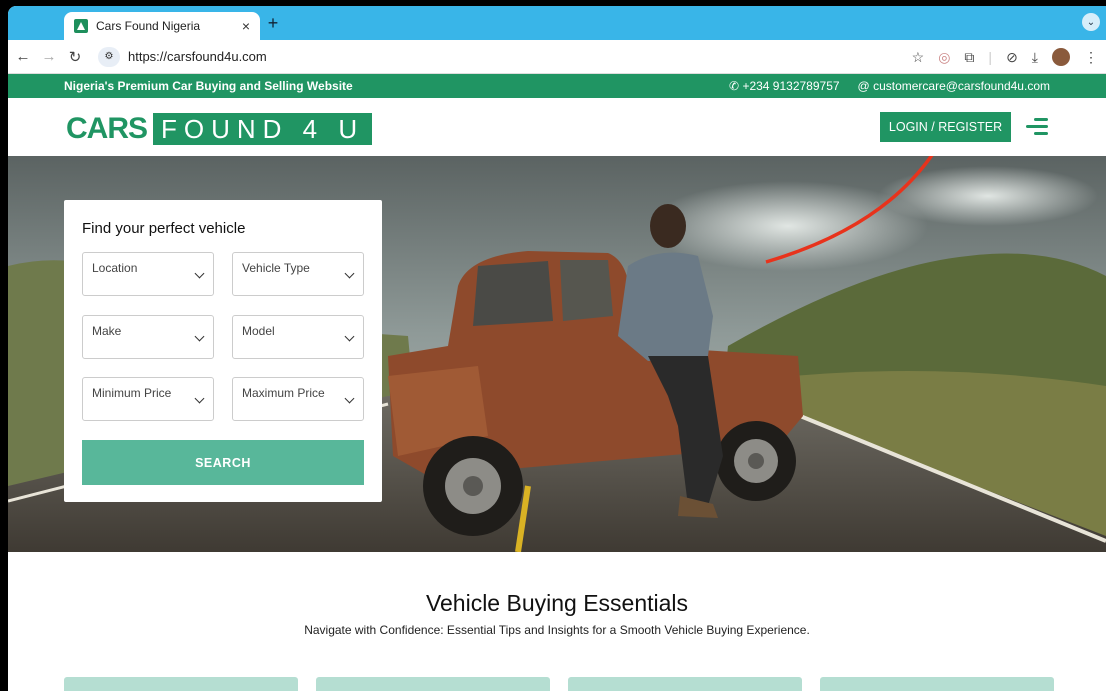  Describe the element at coordinates (263, 129) in the screenshot. I see `logo-found-text: FOUND 4 U` at that location.